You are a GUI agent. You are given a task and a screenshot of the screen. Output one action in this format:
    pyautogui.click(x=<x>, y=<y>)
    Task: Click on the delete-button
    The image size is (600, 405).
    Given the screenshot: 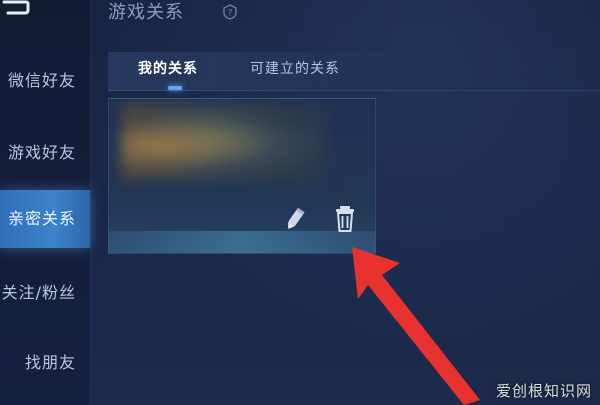 What is the action you would take?
    pyautogui.click(x=345, y=219)
    